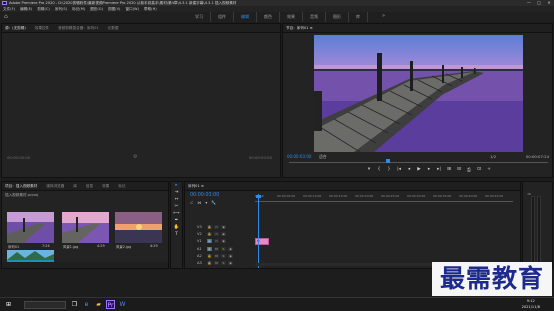 The width and height of the screenshot is (554, 311). Describe the element at coordinates (337, 17) in the screenshot. I see `workspace-tab-graphics: 图形` at that location.